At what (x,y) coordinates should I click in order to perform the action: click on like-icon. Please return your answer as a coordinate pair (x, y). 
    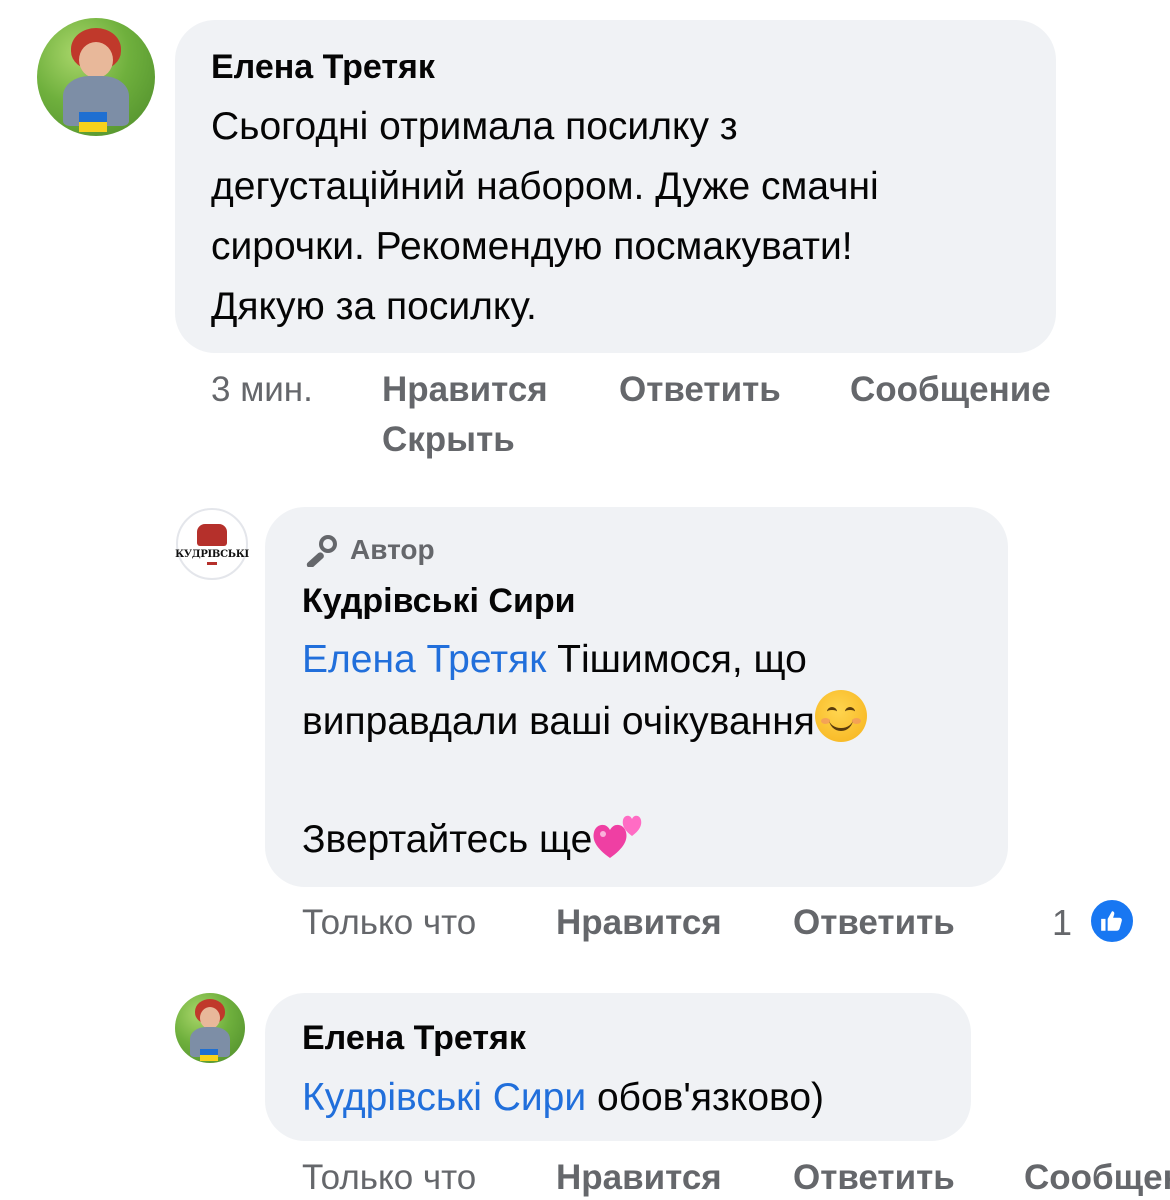
    Looking at the image, I should click on (1112, 921).